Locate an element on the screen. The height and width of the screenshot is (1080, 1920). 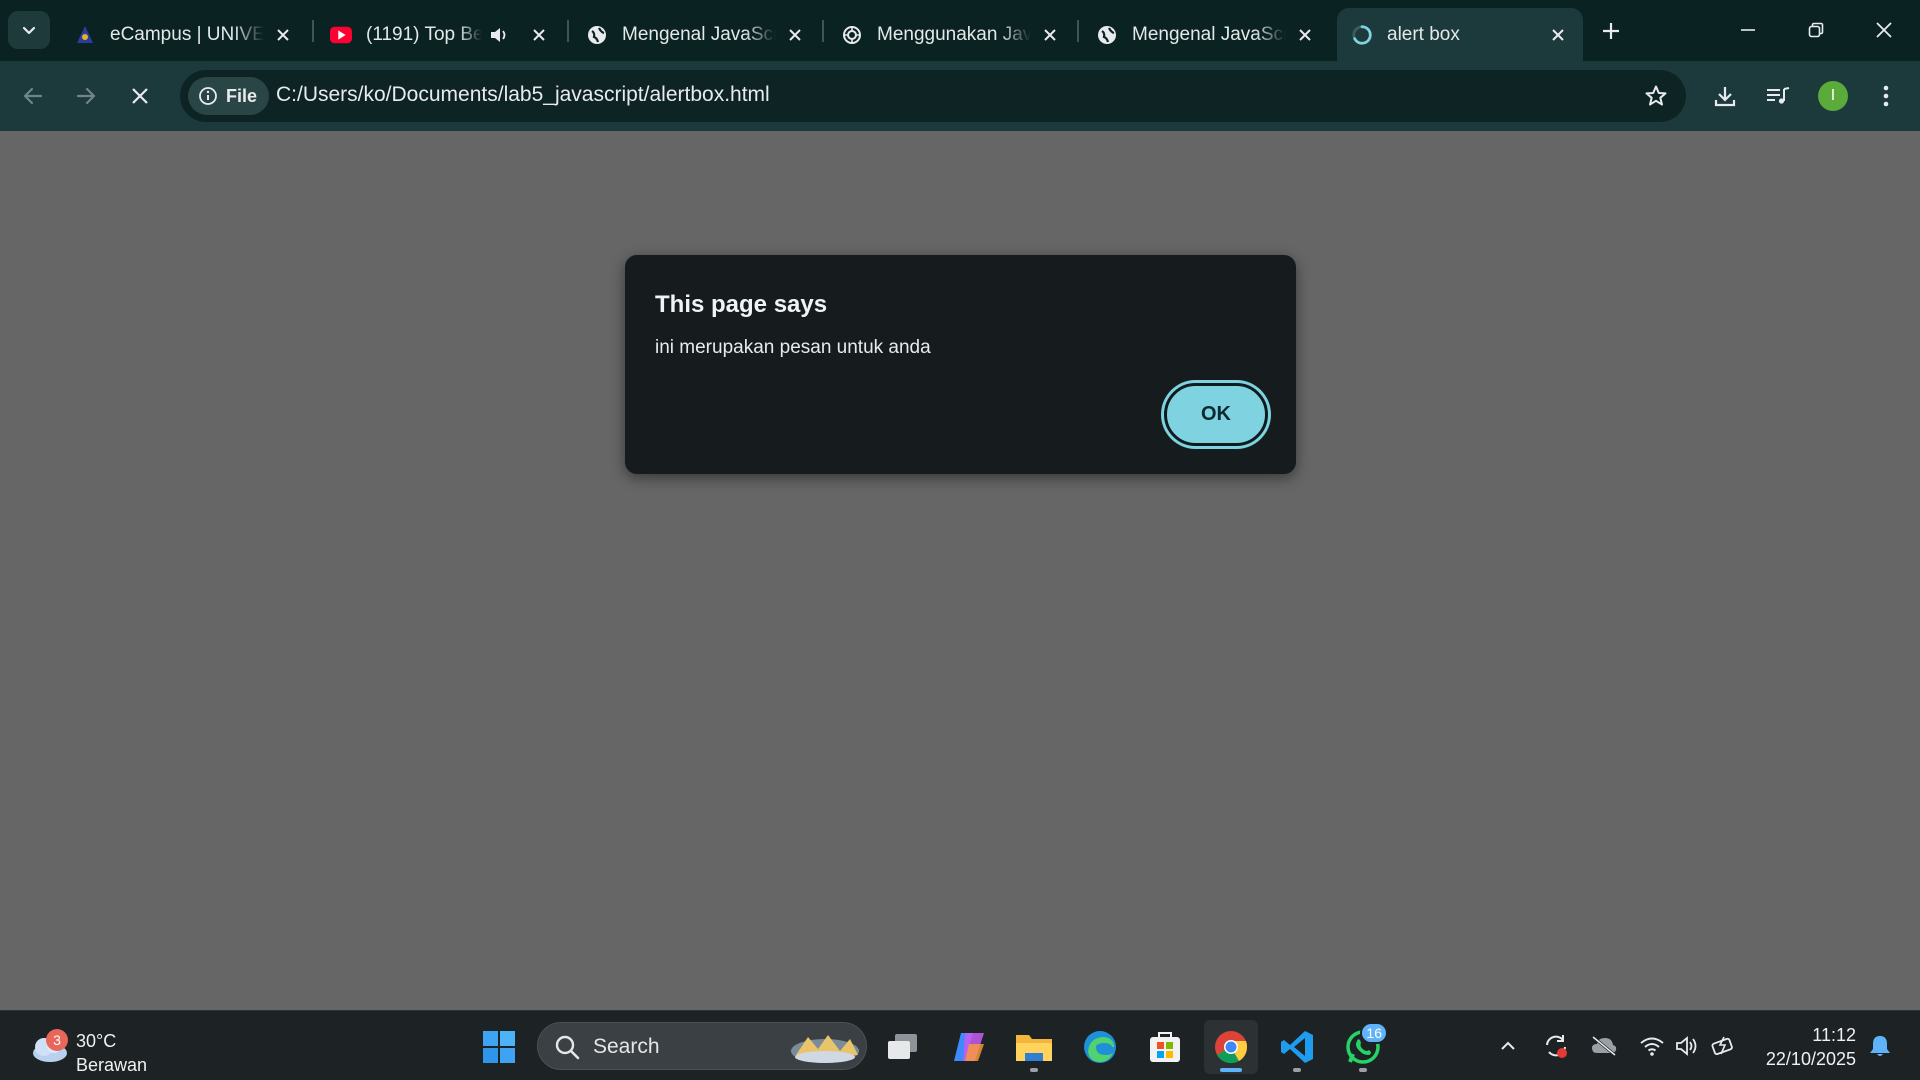
youtube-icon is located at coordinates (341, 35).